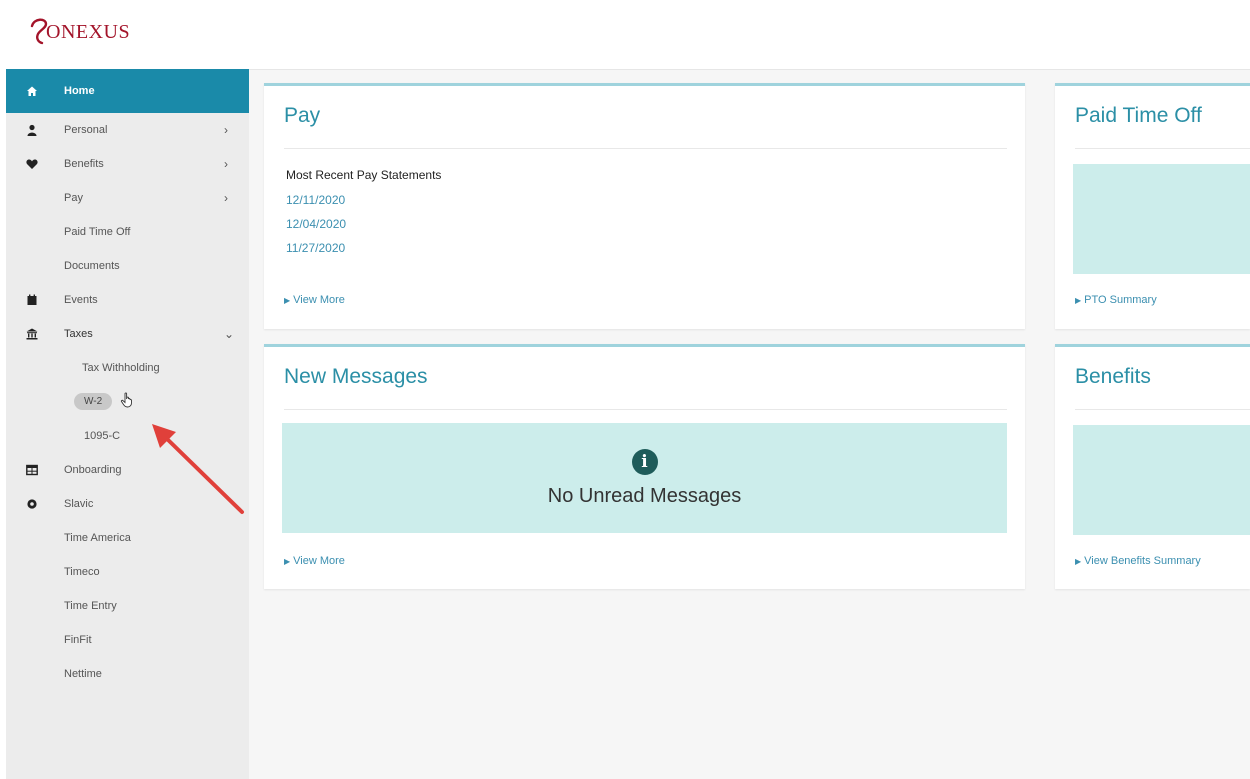 This screenshot has height=779, width=1250. Describe the element at coordinates (302, 115) in the screenshot. I see `card-title: Pay` at that location.